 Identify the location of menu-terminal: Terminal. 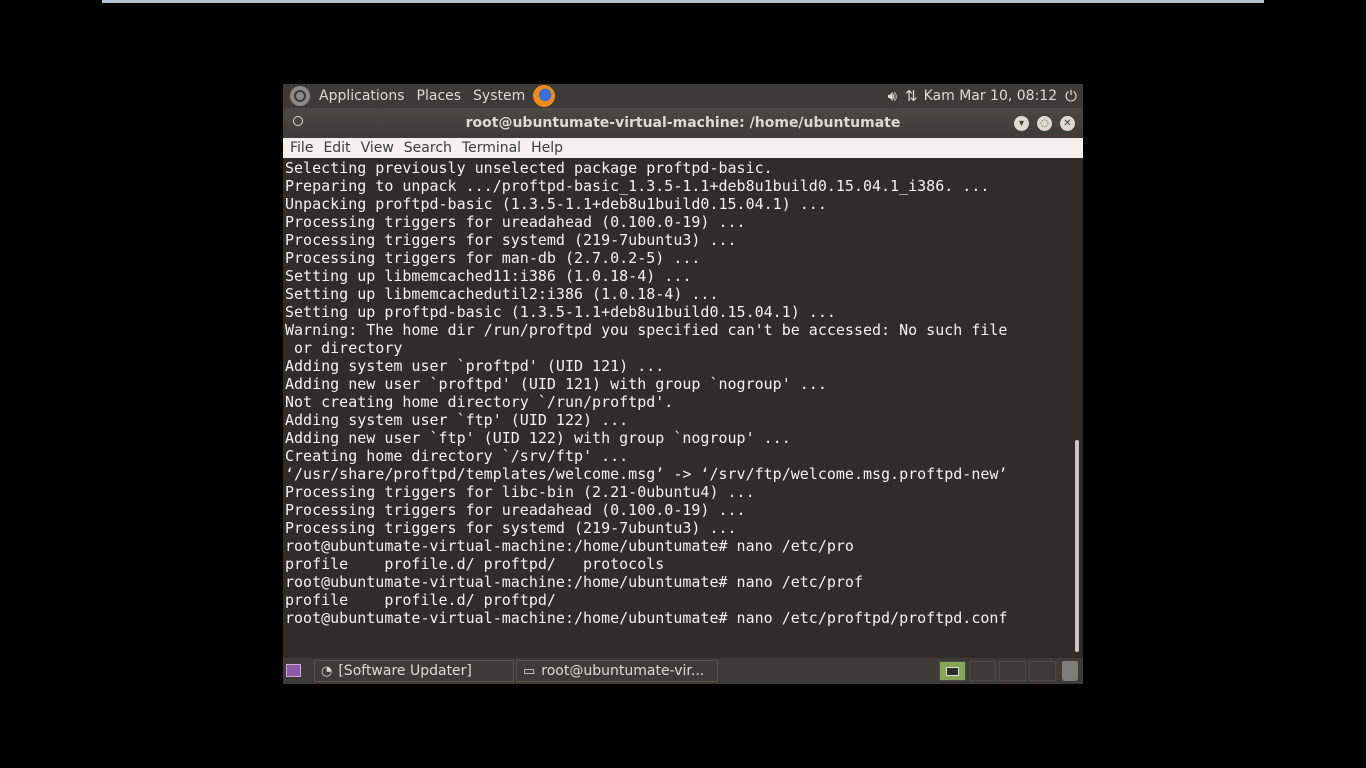
(491, 148).